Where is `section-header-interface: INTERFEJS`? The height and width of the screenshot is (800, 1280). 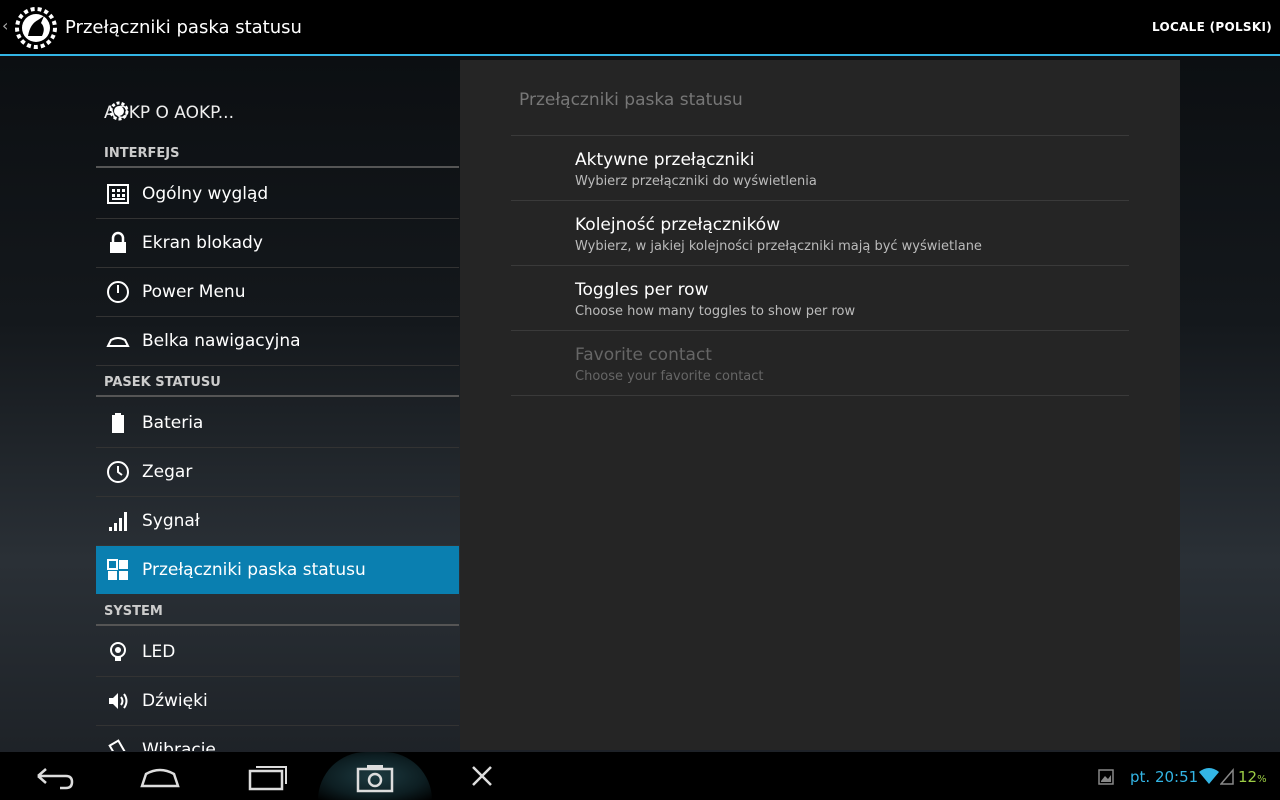 section-header-interface: INTERFEJS is located at coordinates (277, 154).